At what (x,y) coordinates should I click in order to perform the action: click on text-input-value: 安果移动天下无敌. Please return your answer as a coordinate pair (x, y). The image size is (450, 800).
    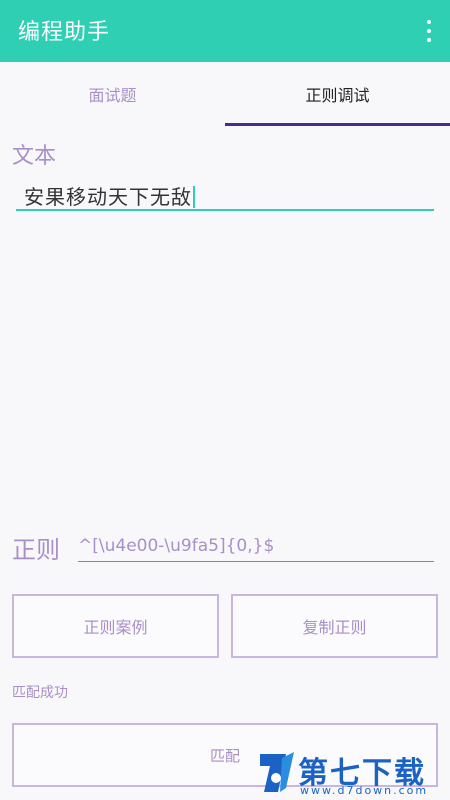
    Looking at the image, I should click on (109, 195).